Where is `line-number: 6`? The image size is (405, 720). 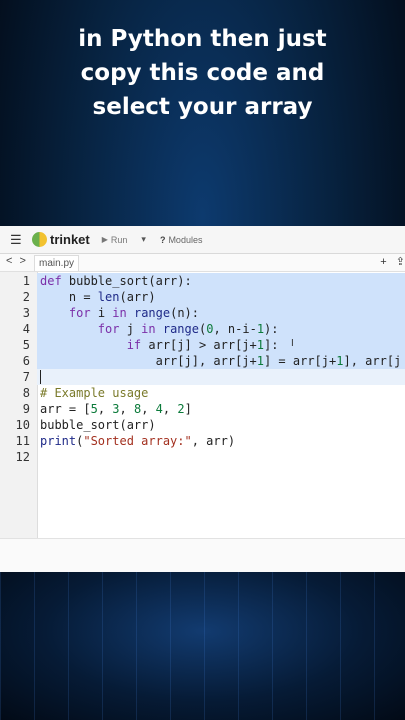 line-number: 6 is located at coordinates (26, 361).